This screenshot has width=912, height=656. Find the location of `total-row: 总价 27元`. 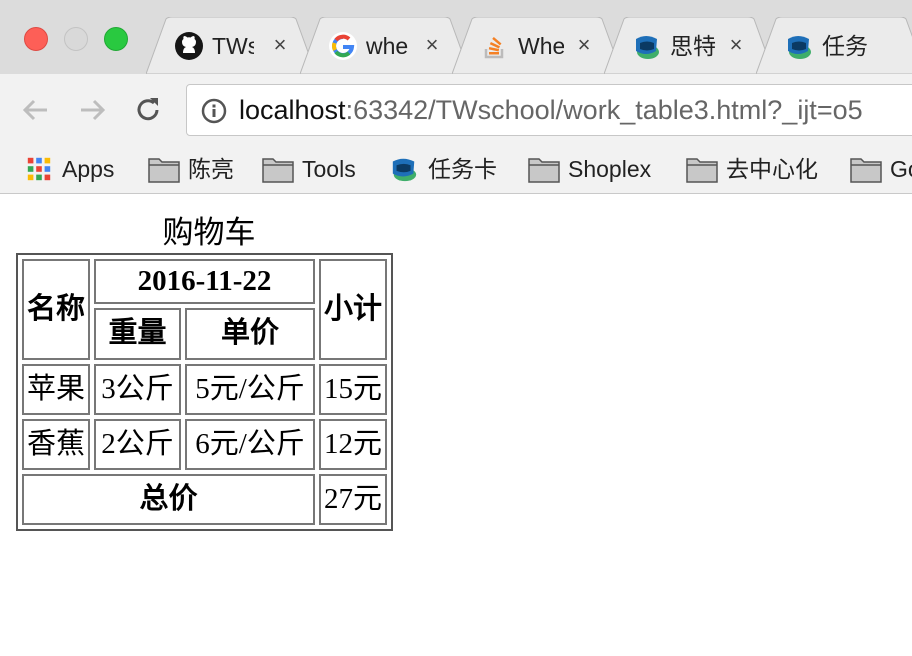

total-row: 总价 27元 is located at coordinates (204, 499).